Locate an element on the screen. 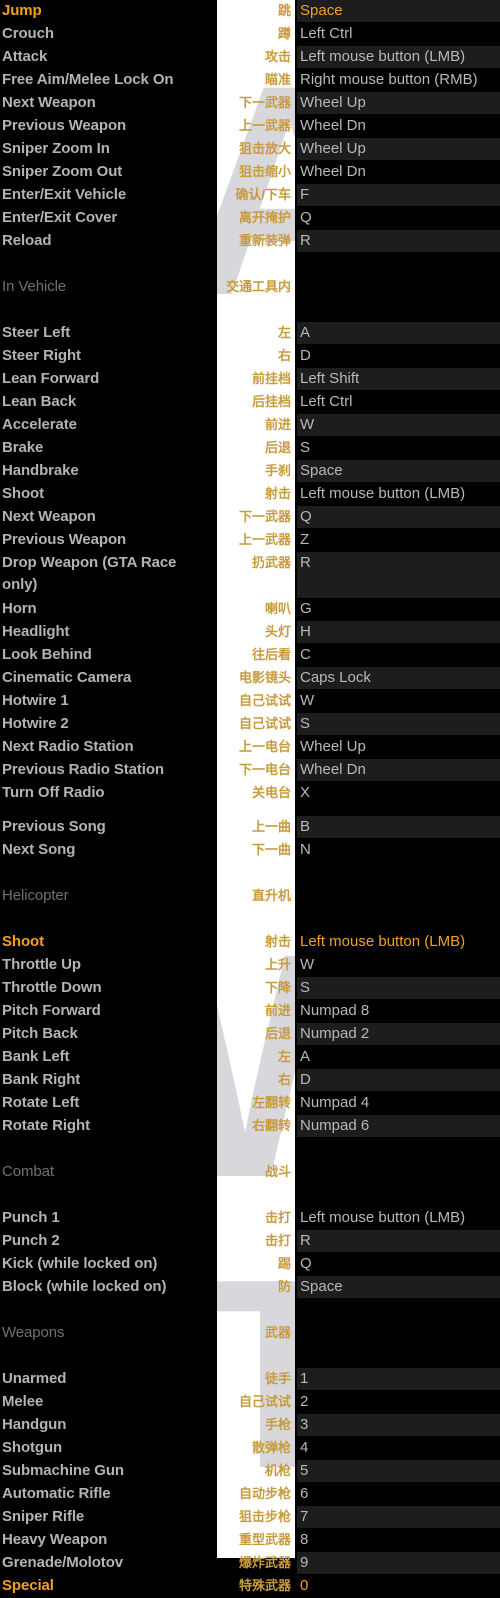 The image size is (500, 1598). key-binding-value: 8 is located at coordinates (304, 1539).